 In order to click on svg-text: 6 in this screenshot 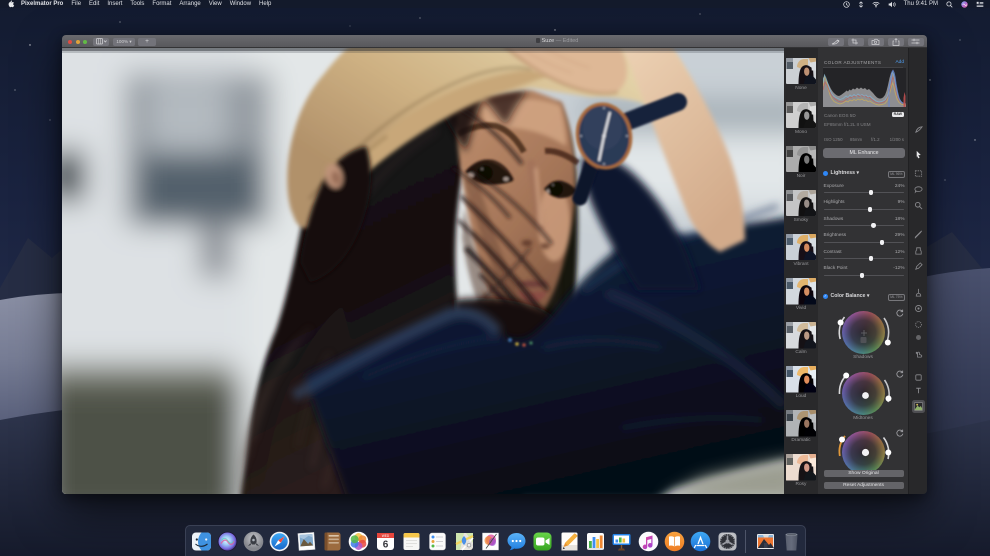, I will do `click(385, 544)`.